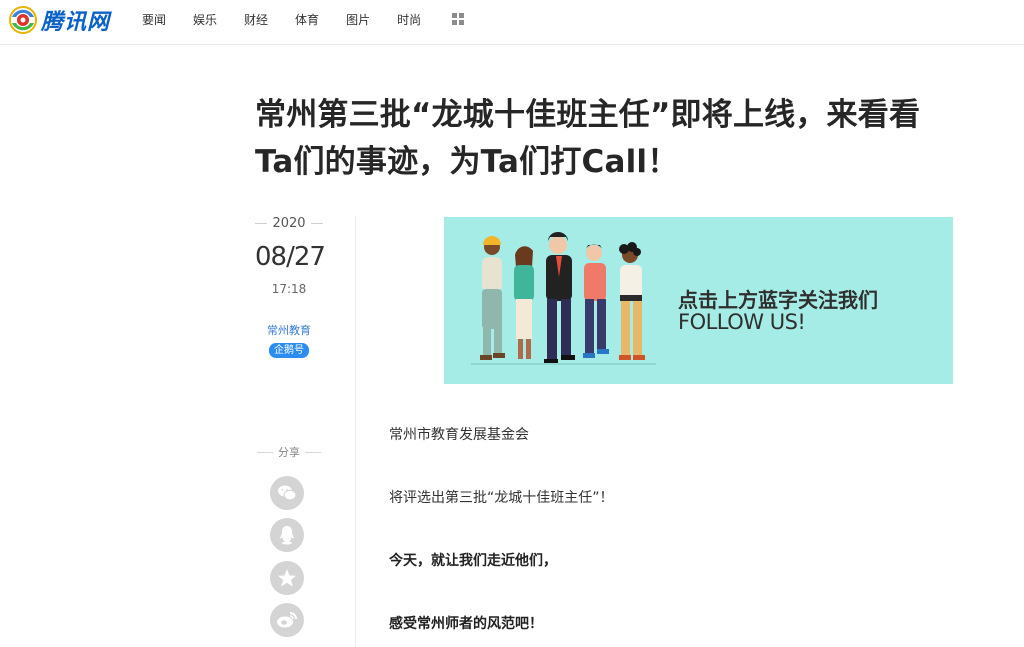 This screenshot has width=1024, height=647. I want to click on qzone-star-icon, so click(287, 578).